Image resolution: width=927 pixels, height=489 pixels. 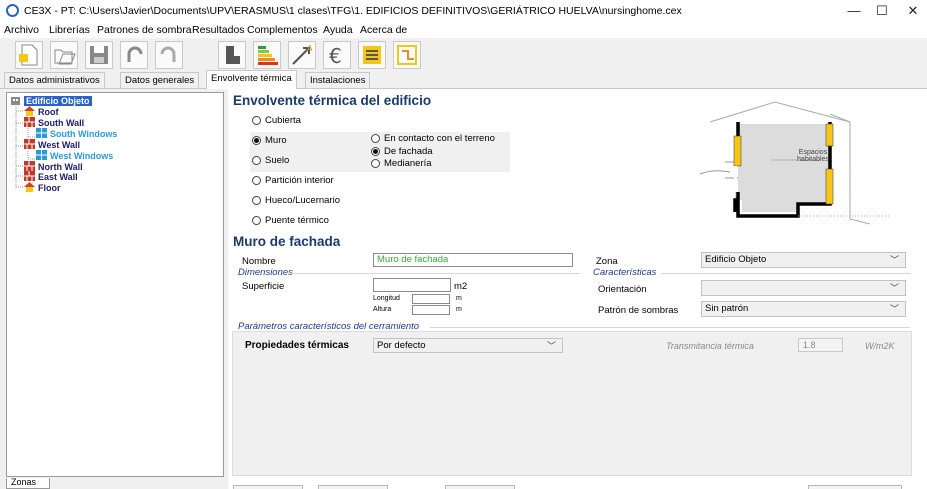 I want to click on open-folder-icon, so click(x=64, y=55).